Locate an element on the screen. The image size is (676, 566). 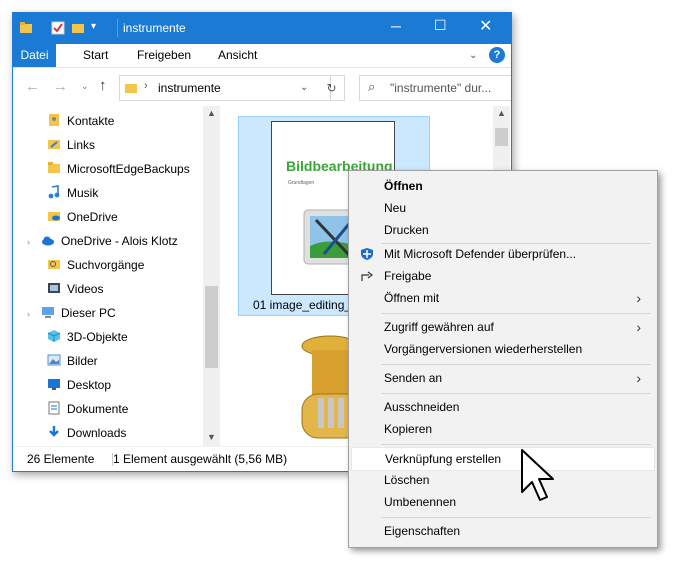
nav-item-videos: Videos is located at coordinates (75, 289).